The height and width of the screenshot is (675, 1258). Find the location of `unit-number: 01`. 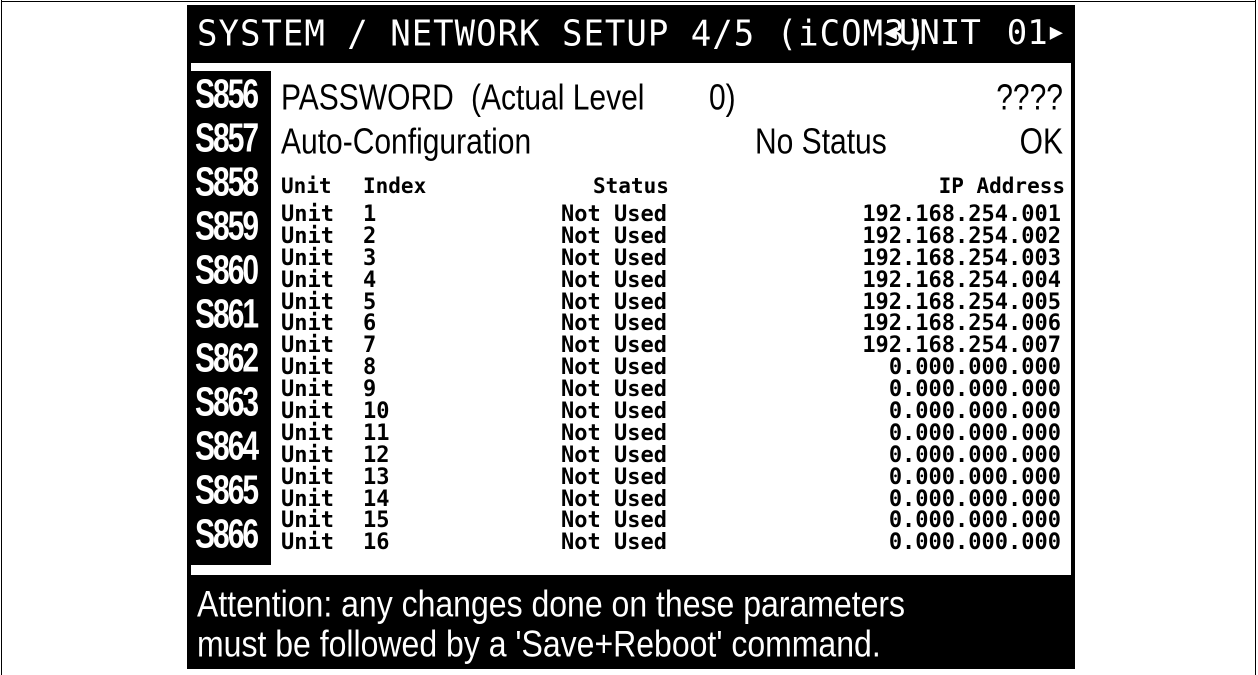

unit-number: 01 is located at coordinates (1027, 33).